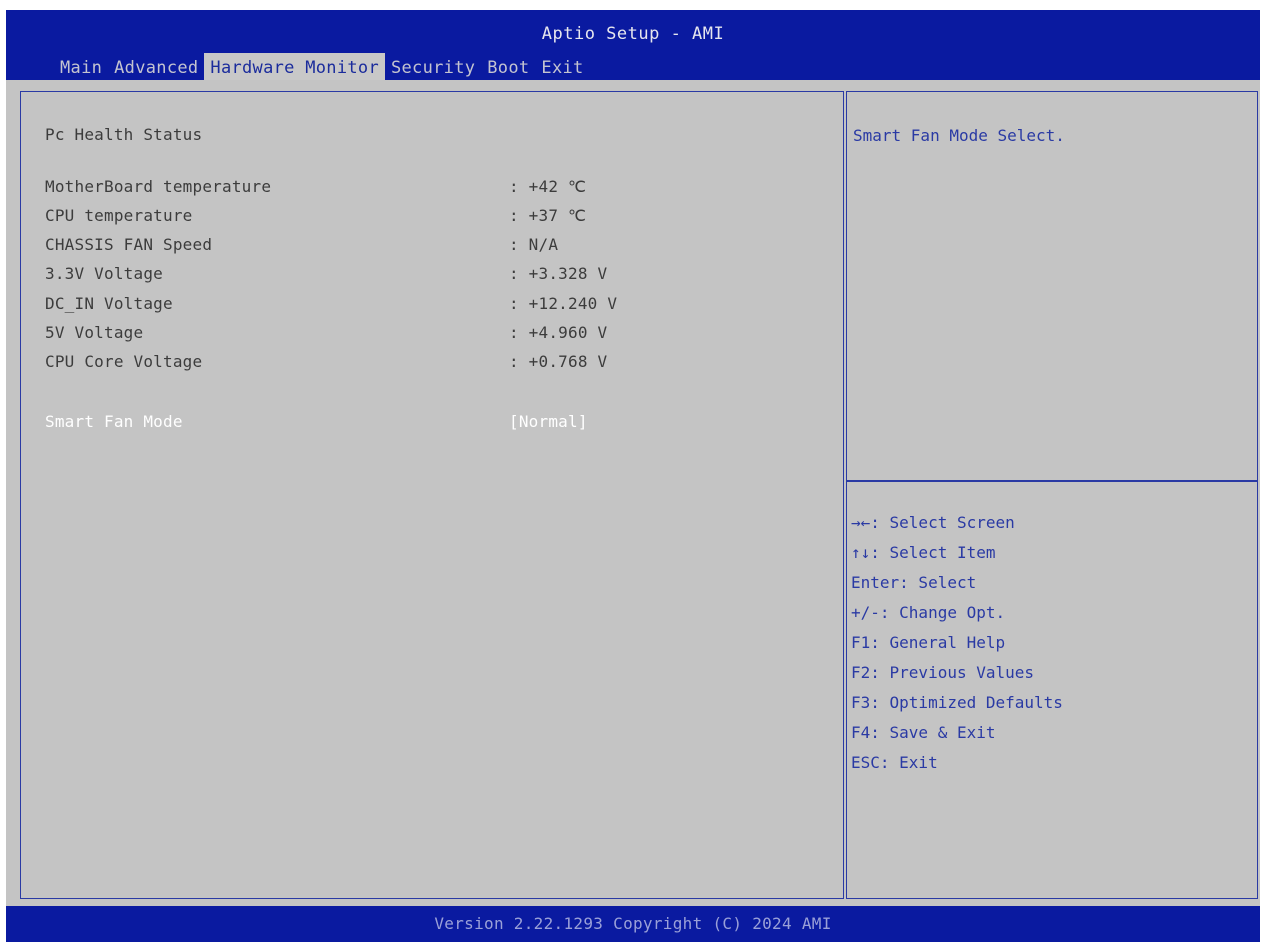  What do you see at coordinates (1052, 481) in the screenshot?
I see `help-divider` at bounding box center [1052, 481].